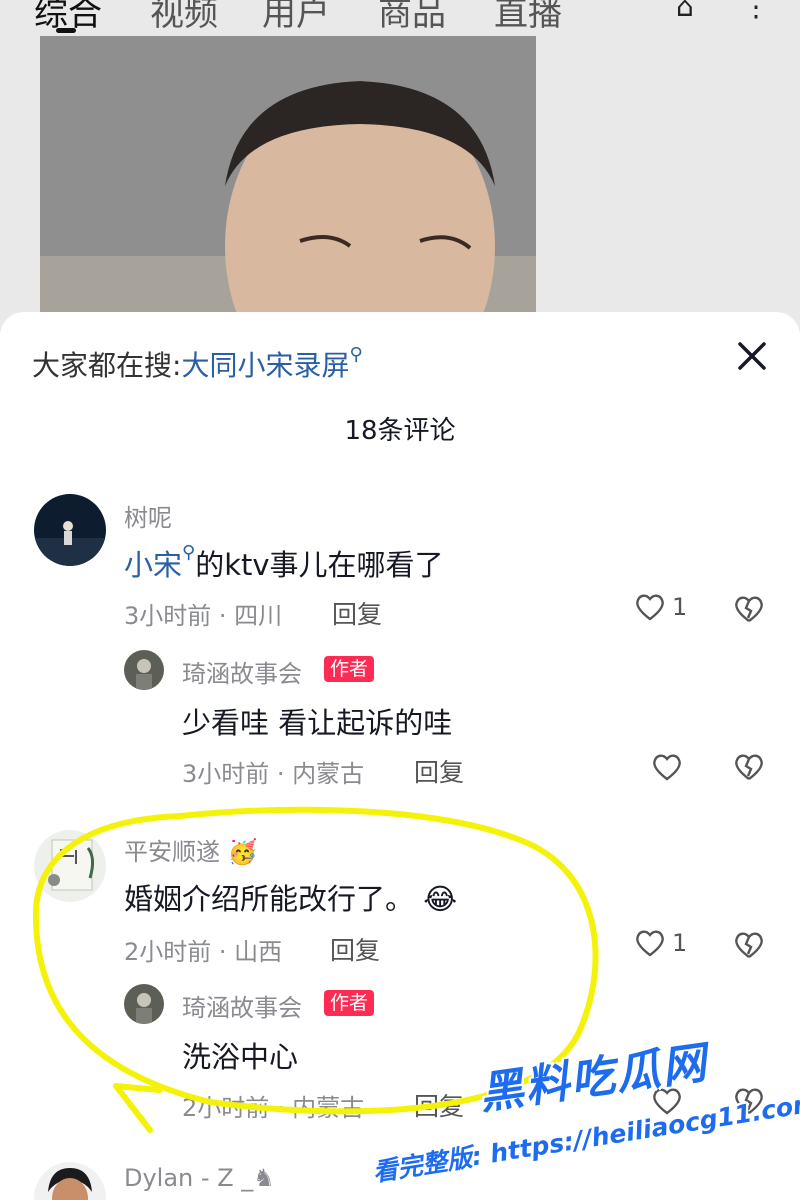 The image size is (800, 1200). Describe the element at coordinates (148, 515) in the screenshot. I see `comment-username: 树呢` at that location.